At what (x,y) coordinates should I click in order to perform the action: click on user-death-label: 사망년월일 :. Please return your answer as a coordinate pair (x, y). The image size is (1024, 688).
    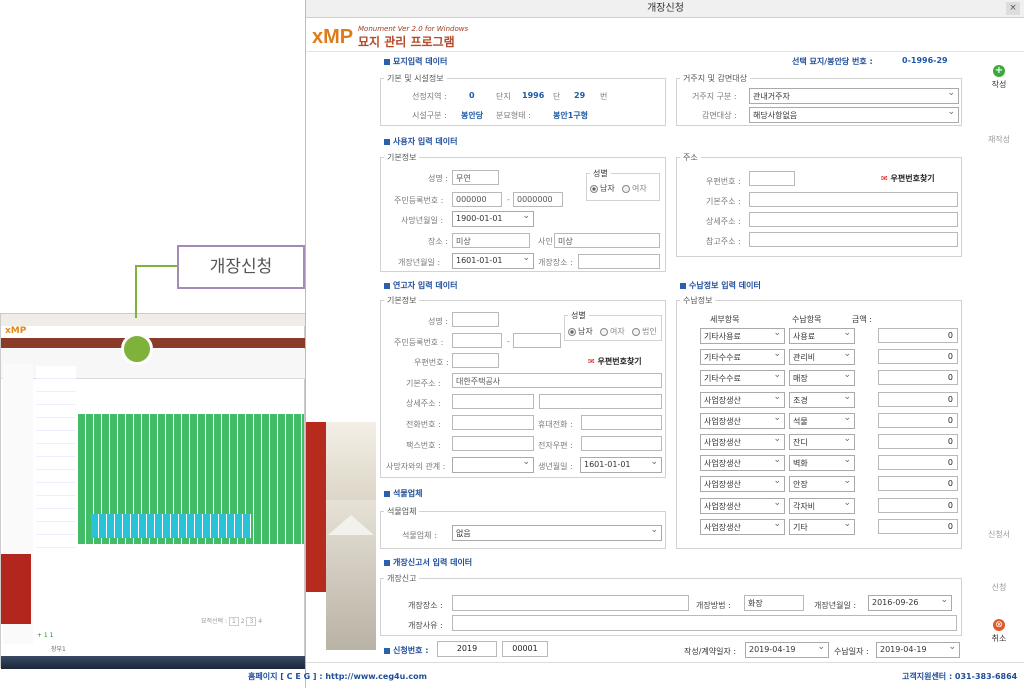
    Looking at the image, I should click on (422, 220).